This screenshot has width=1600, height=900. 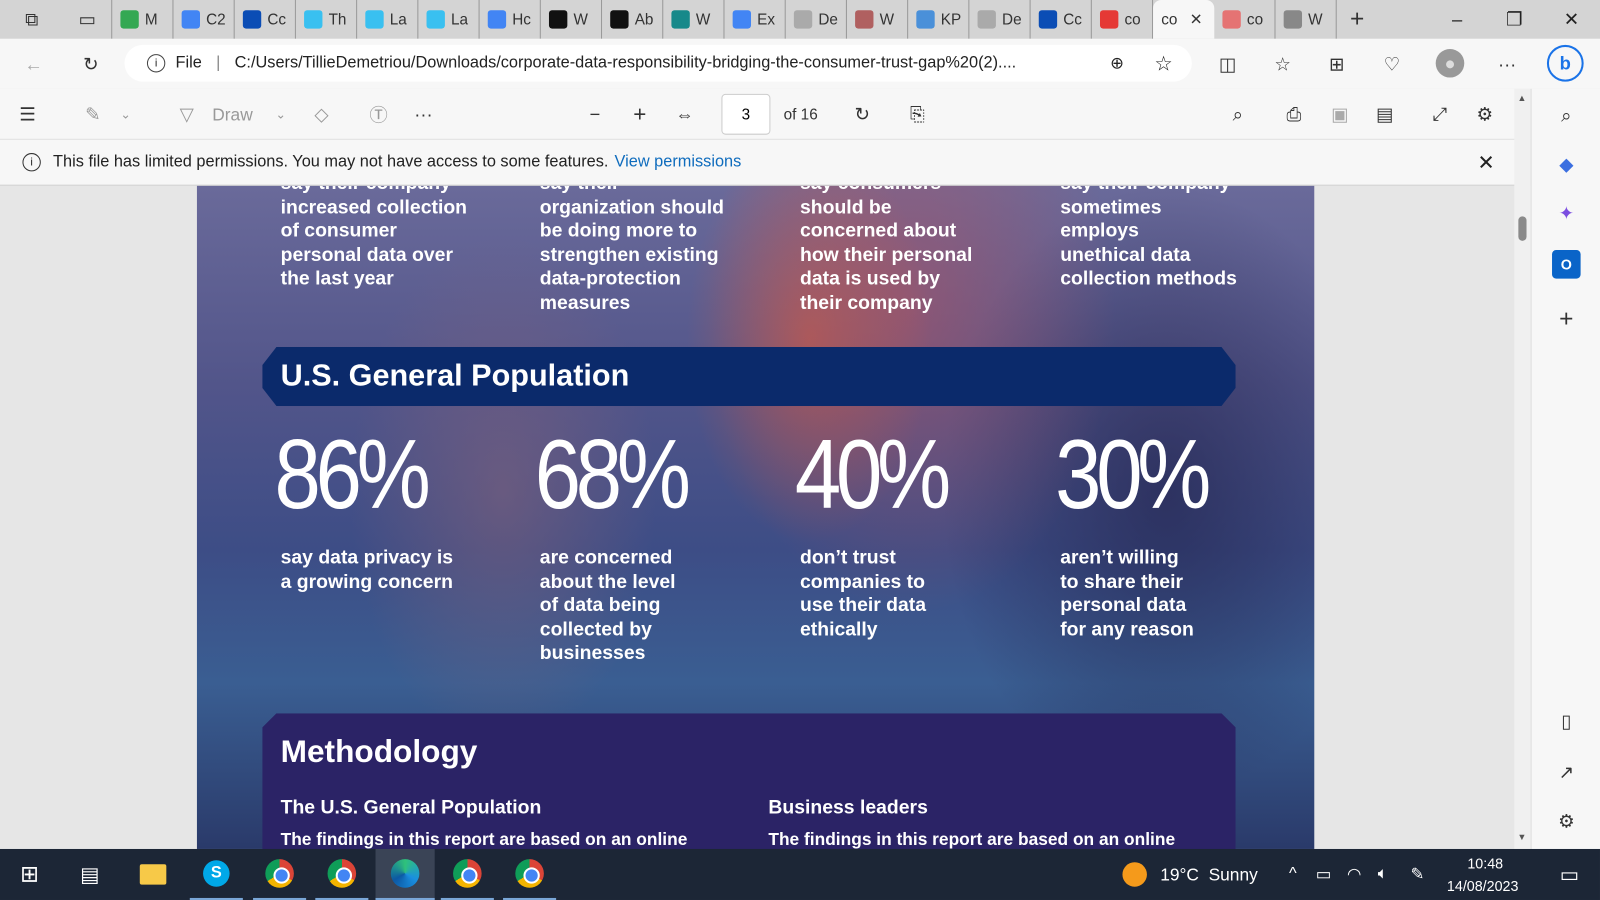 What do you see at coordinates (1163, 64) in the screenshot?
I see `favorite-star-icon: ☆` at bounding box center [1163, 64].